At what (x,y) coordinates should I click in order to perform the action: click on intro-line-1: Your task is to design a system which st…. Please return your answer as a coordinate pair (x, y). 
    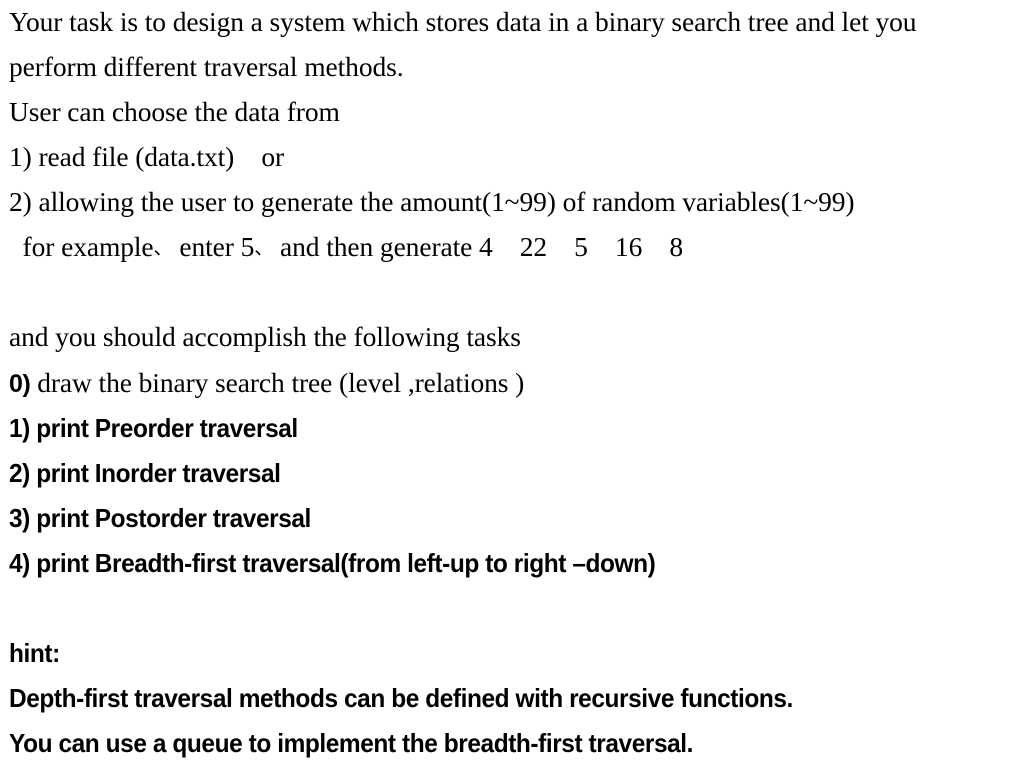
    Looking at the image, I should click on (463, 21).